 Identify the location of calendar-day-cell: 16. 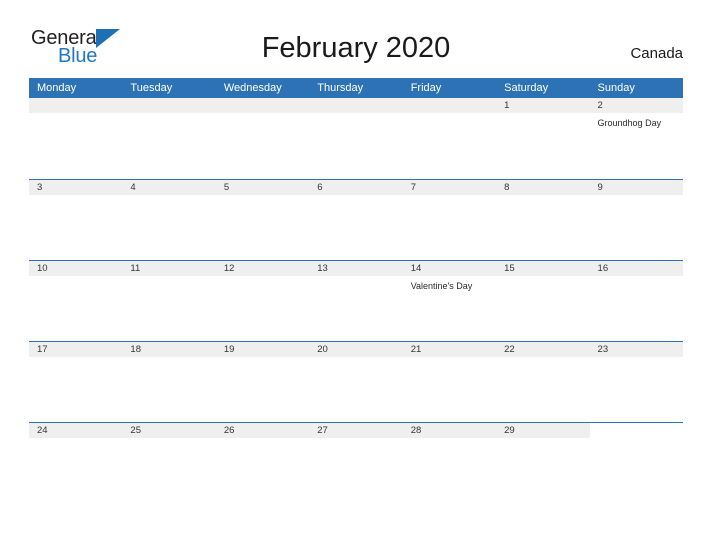
(636, 300).